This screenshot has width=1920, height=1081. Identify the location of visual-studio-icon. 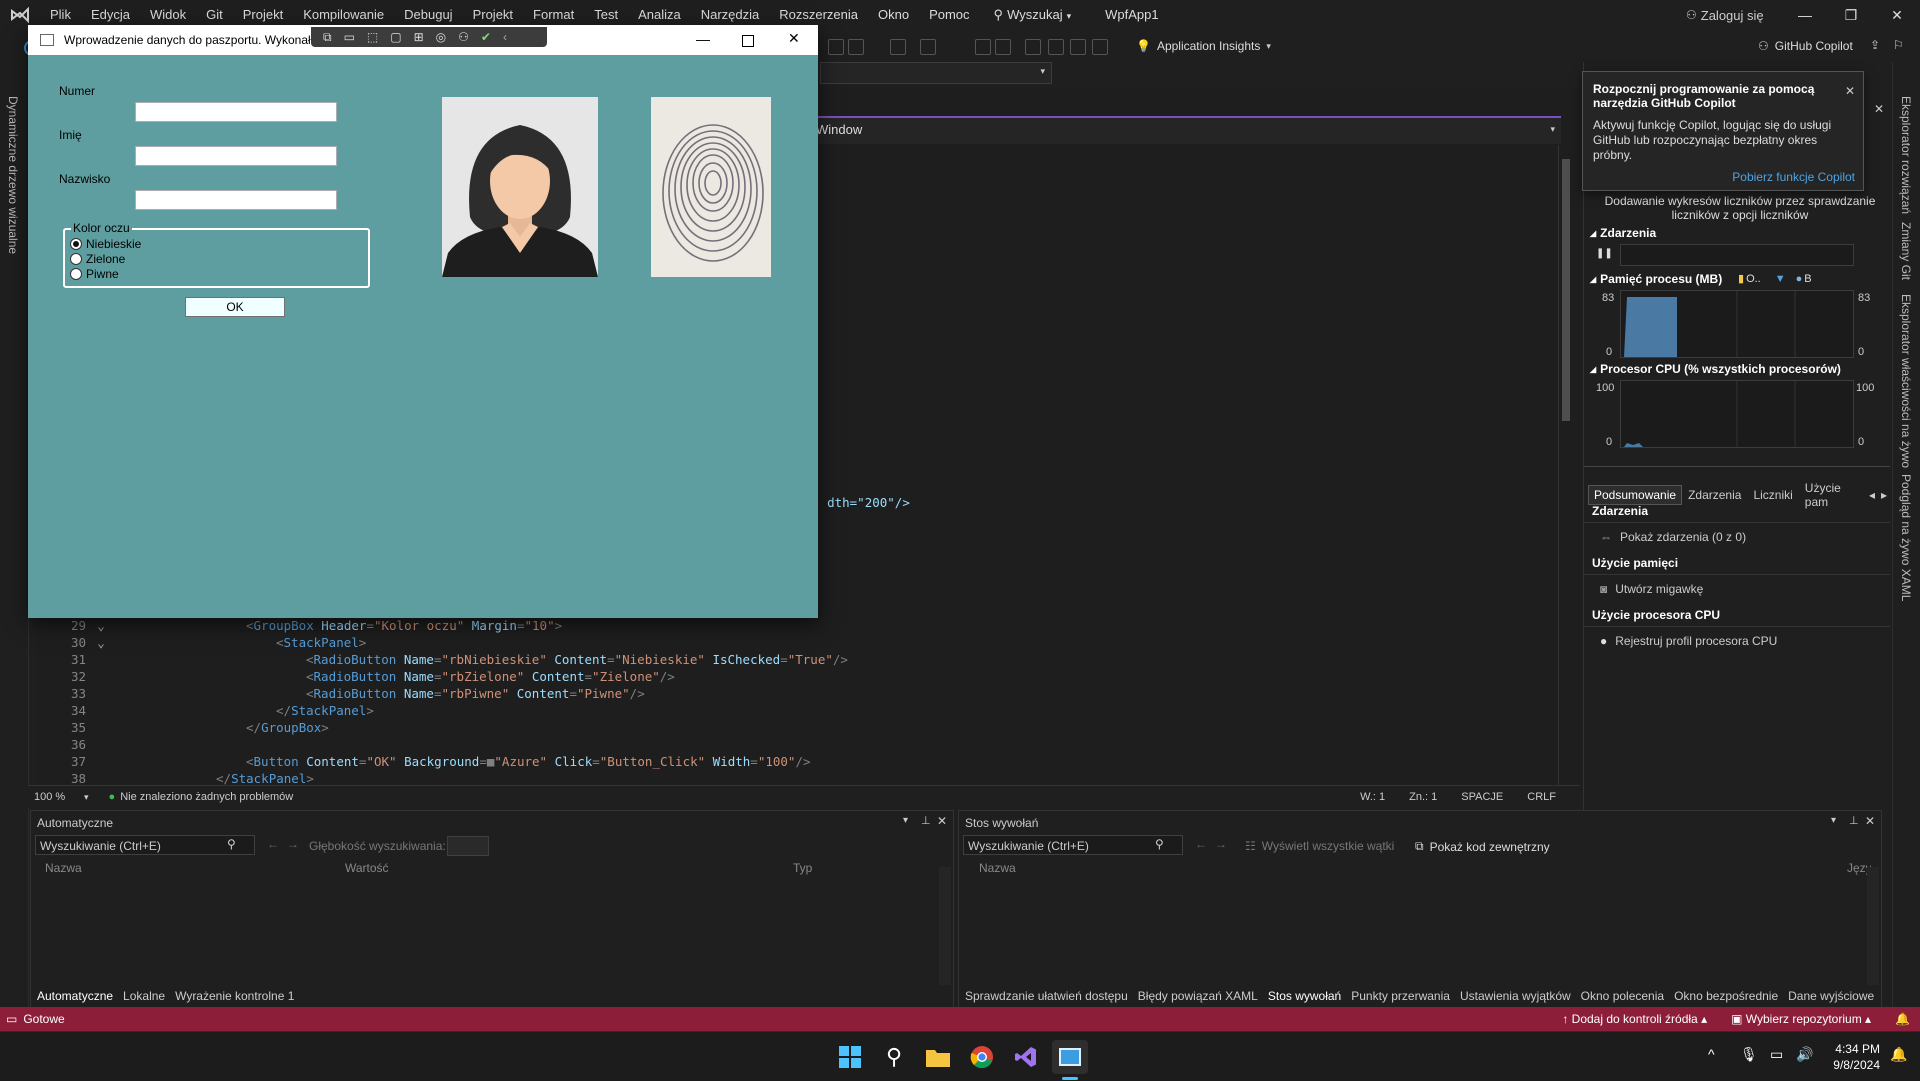
(1026, 1057).